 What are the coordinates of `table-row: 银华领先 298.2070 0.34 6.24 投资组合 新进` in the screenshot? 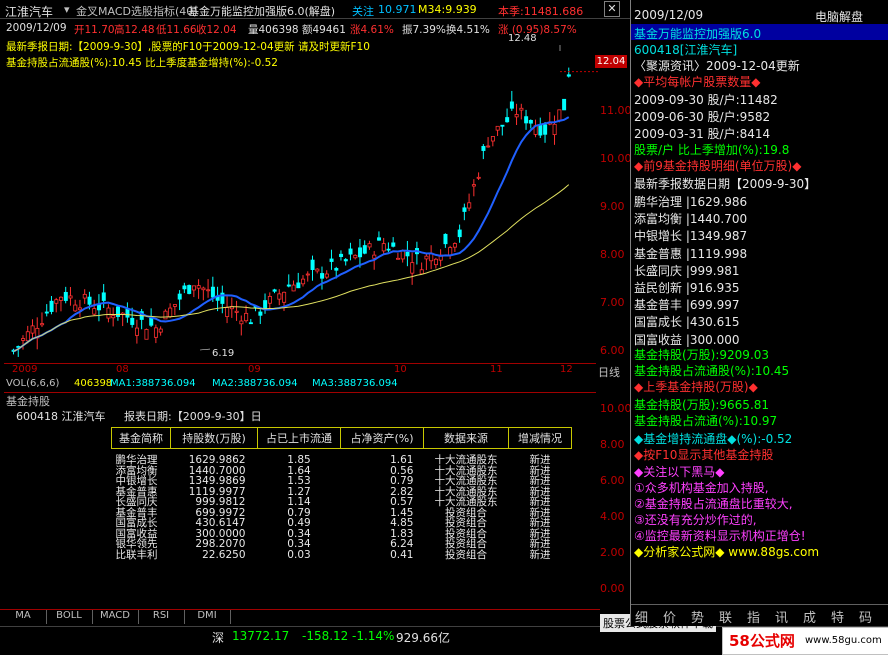 It's located at (342, 544).